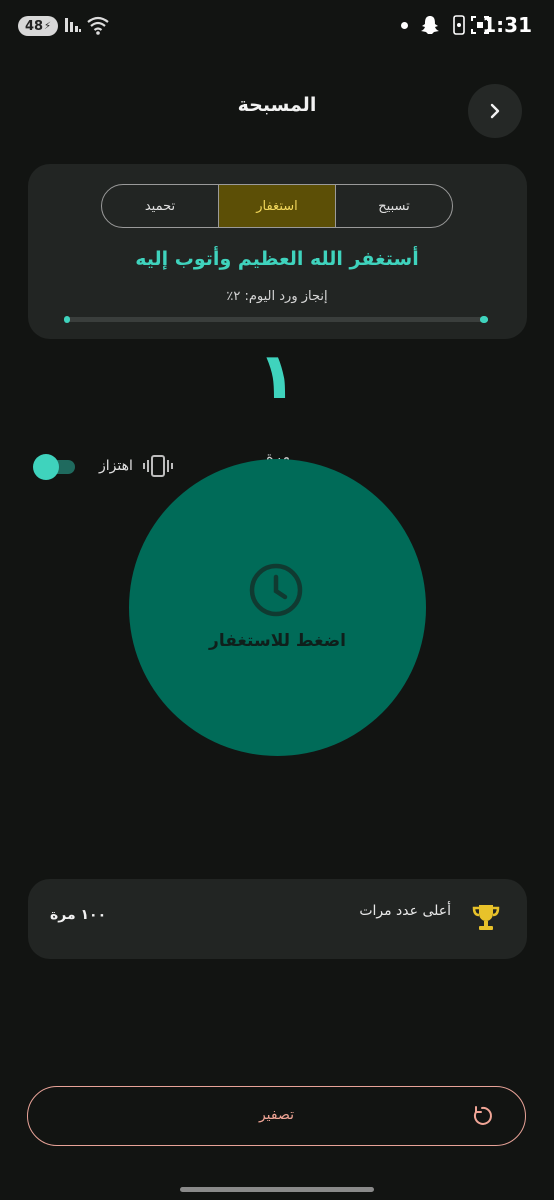  I want to click on vibration-toggle, so click(54, 467).